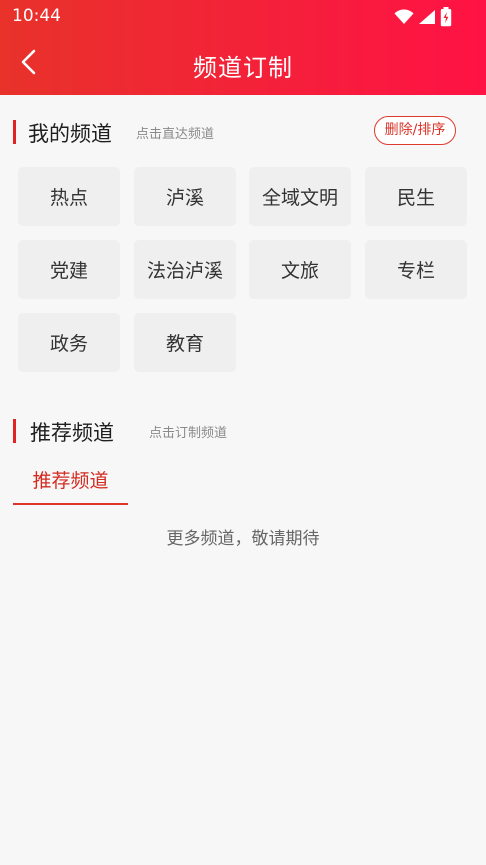 Image resolution: width=486 pixels, height=865 pixels. Describe the element at coordinates (69, 196) in the screenshot. I see `channel-chip: 热点` at that location.